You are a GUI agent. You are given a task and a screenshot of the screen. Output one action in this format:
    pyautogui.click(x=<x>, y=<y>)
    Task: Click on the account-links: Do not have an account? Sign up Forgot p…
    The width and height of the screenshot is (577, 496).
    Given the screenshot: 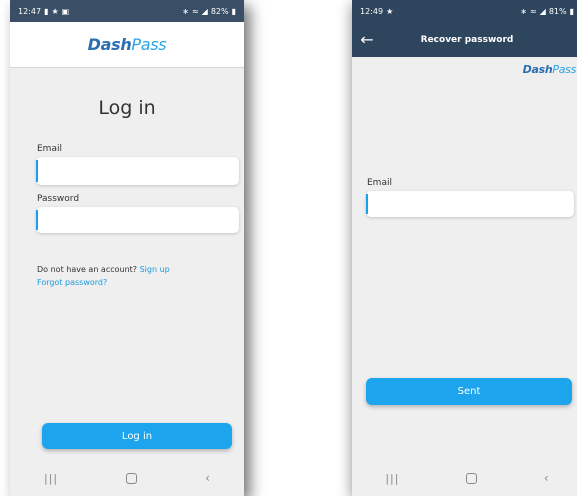 What is the action you would take?
    pyautogui.click(x=103, y=276)
    